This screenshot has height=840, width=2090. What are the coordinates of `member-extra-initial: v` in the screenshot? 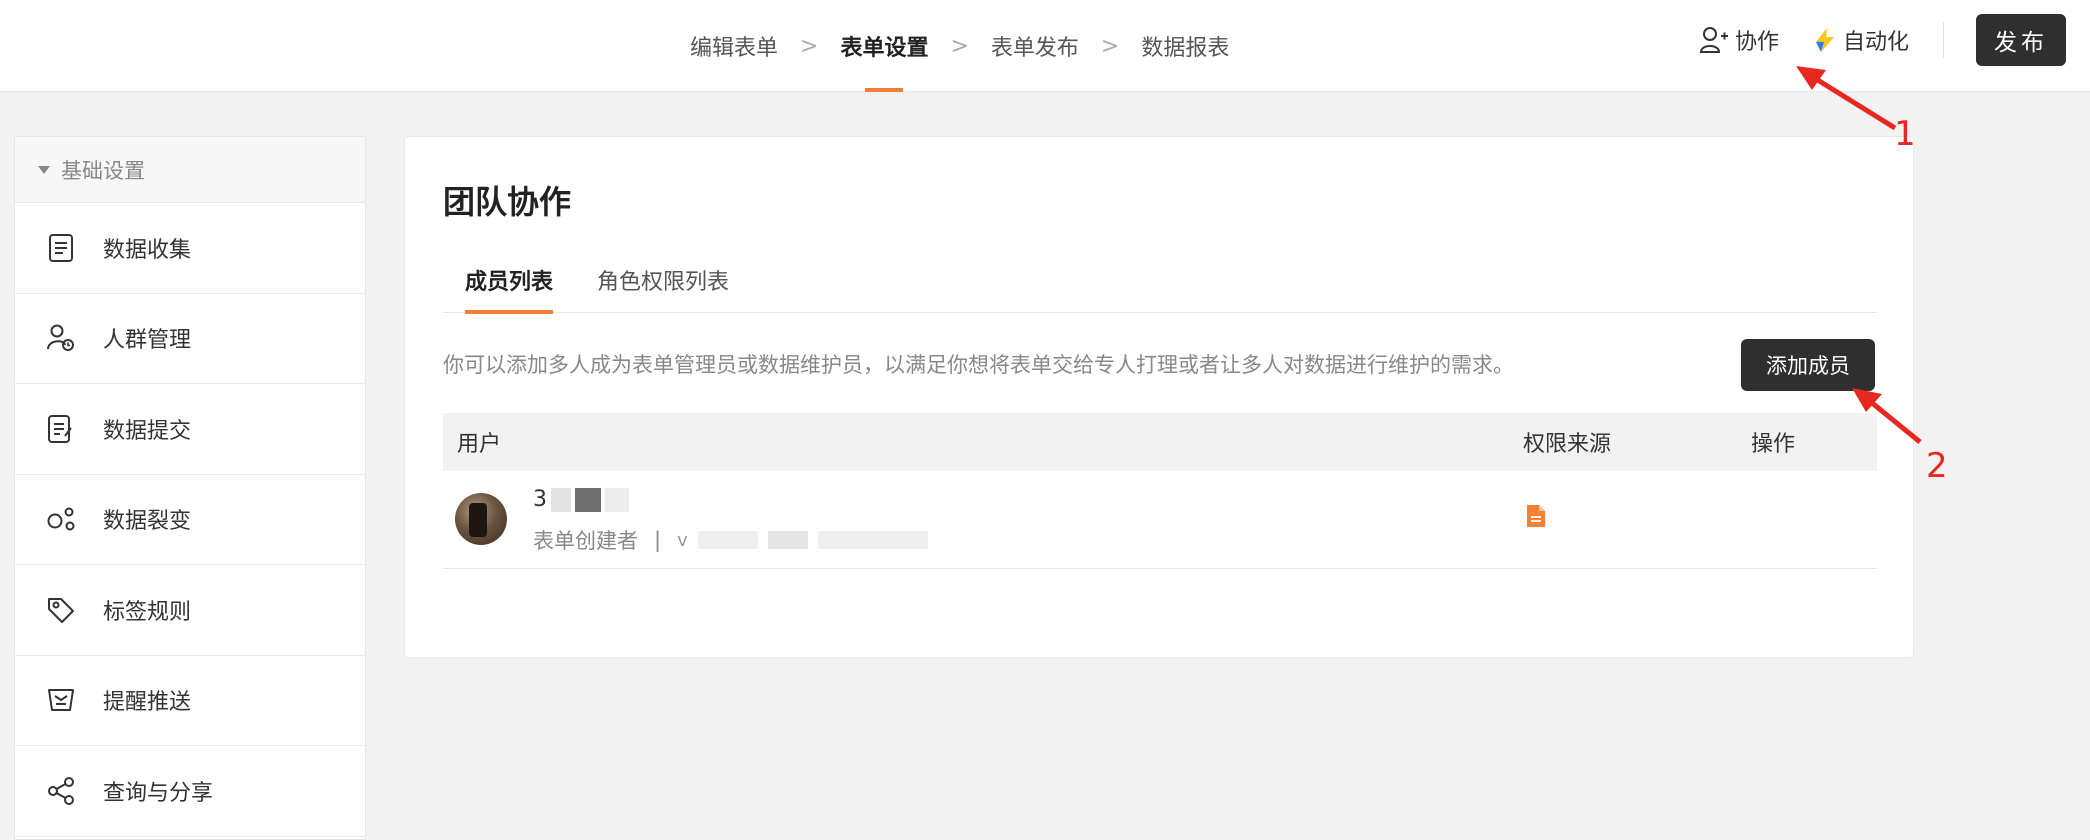 It's located at (682, 540).